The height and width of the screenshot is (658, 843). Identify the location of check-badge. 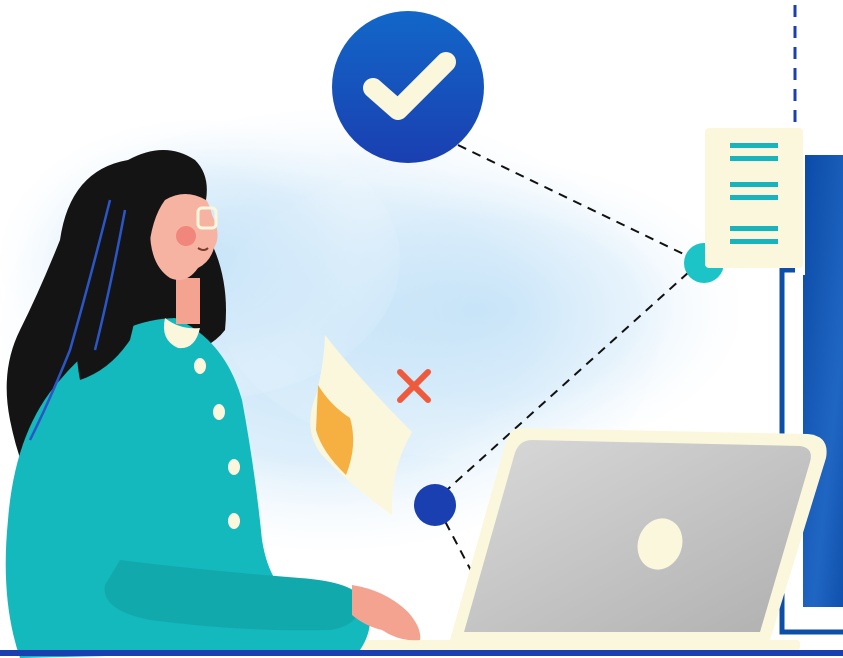
(408, 87).